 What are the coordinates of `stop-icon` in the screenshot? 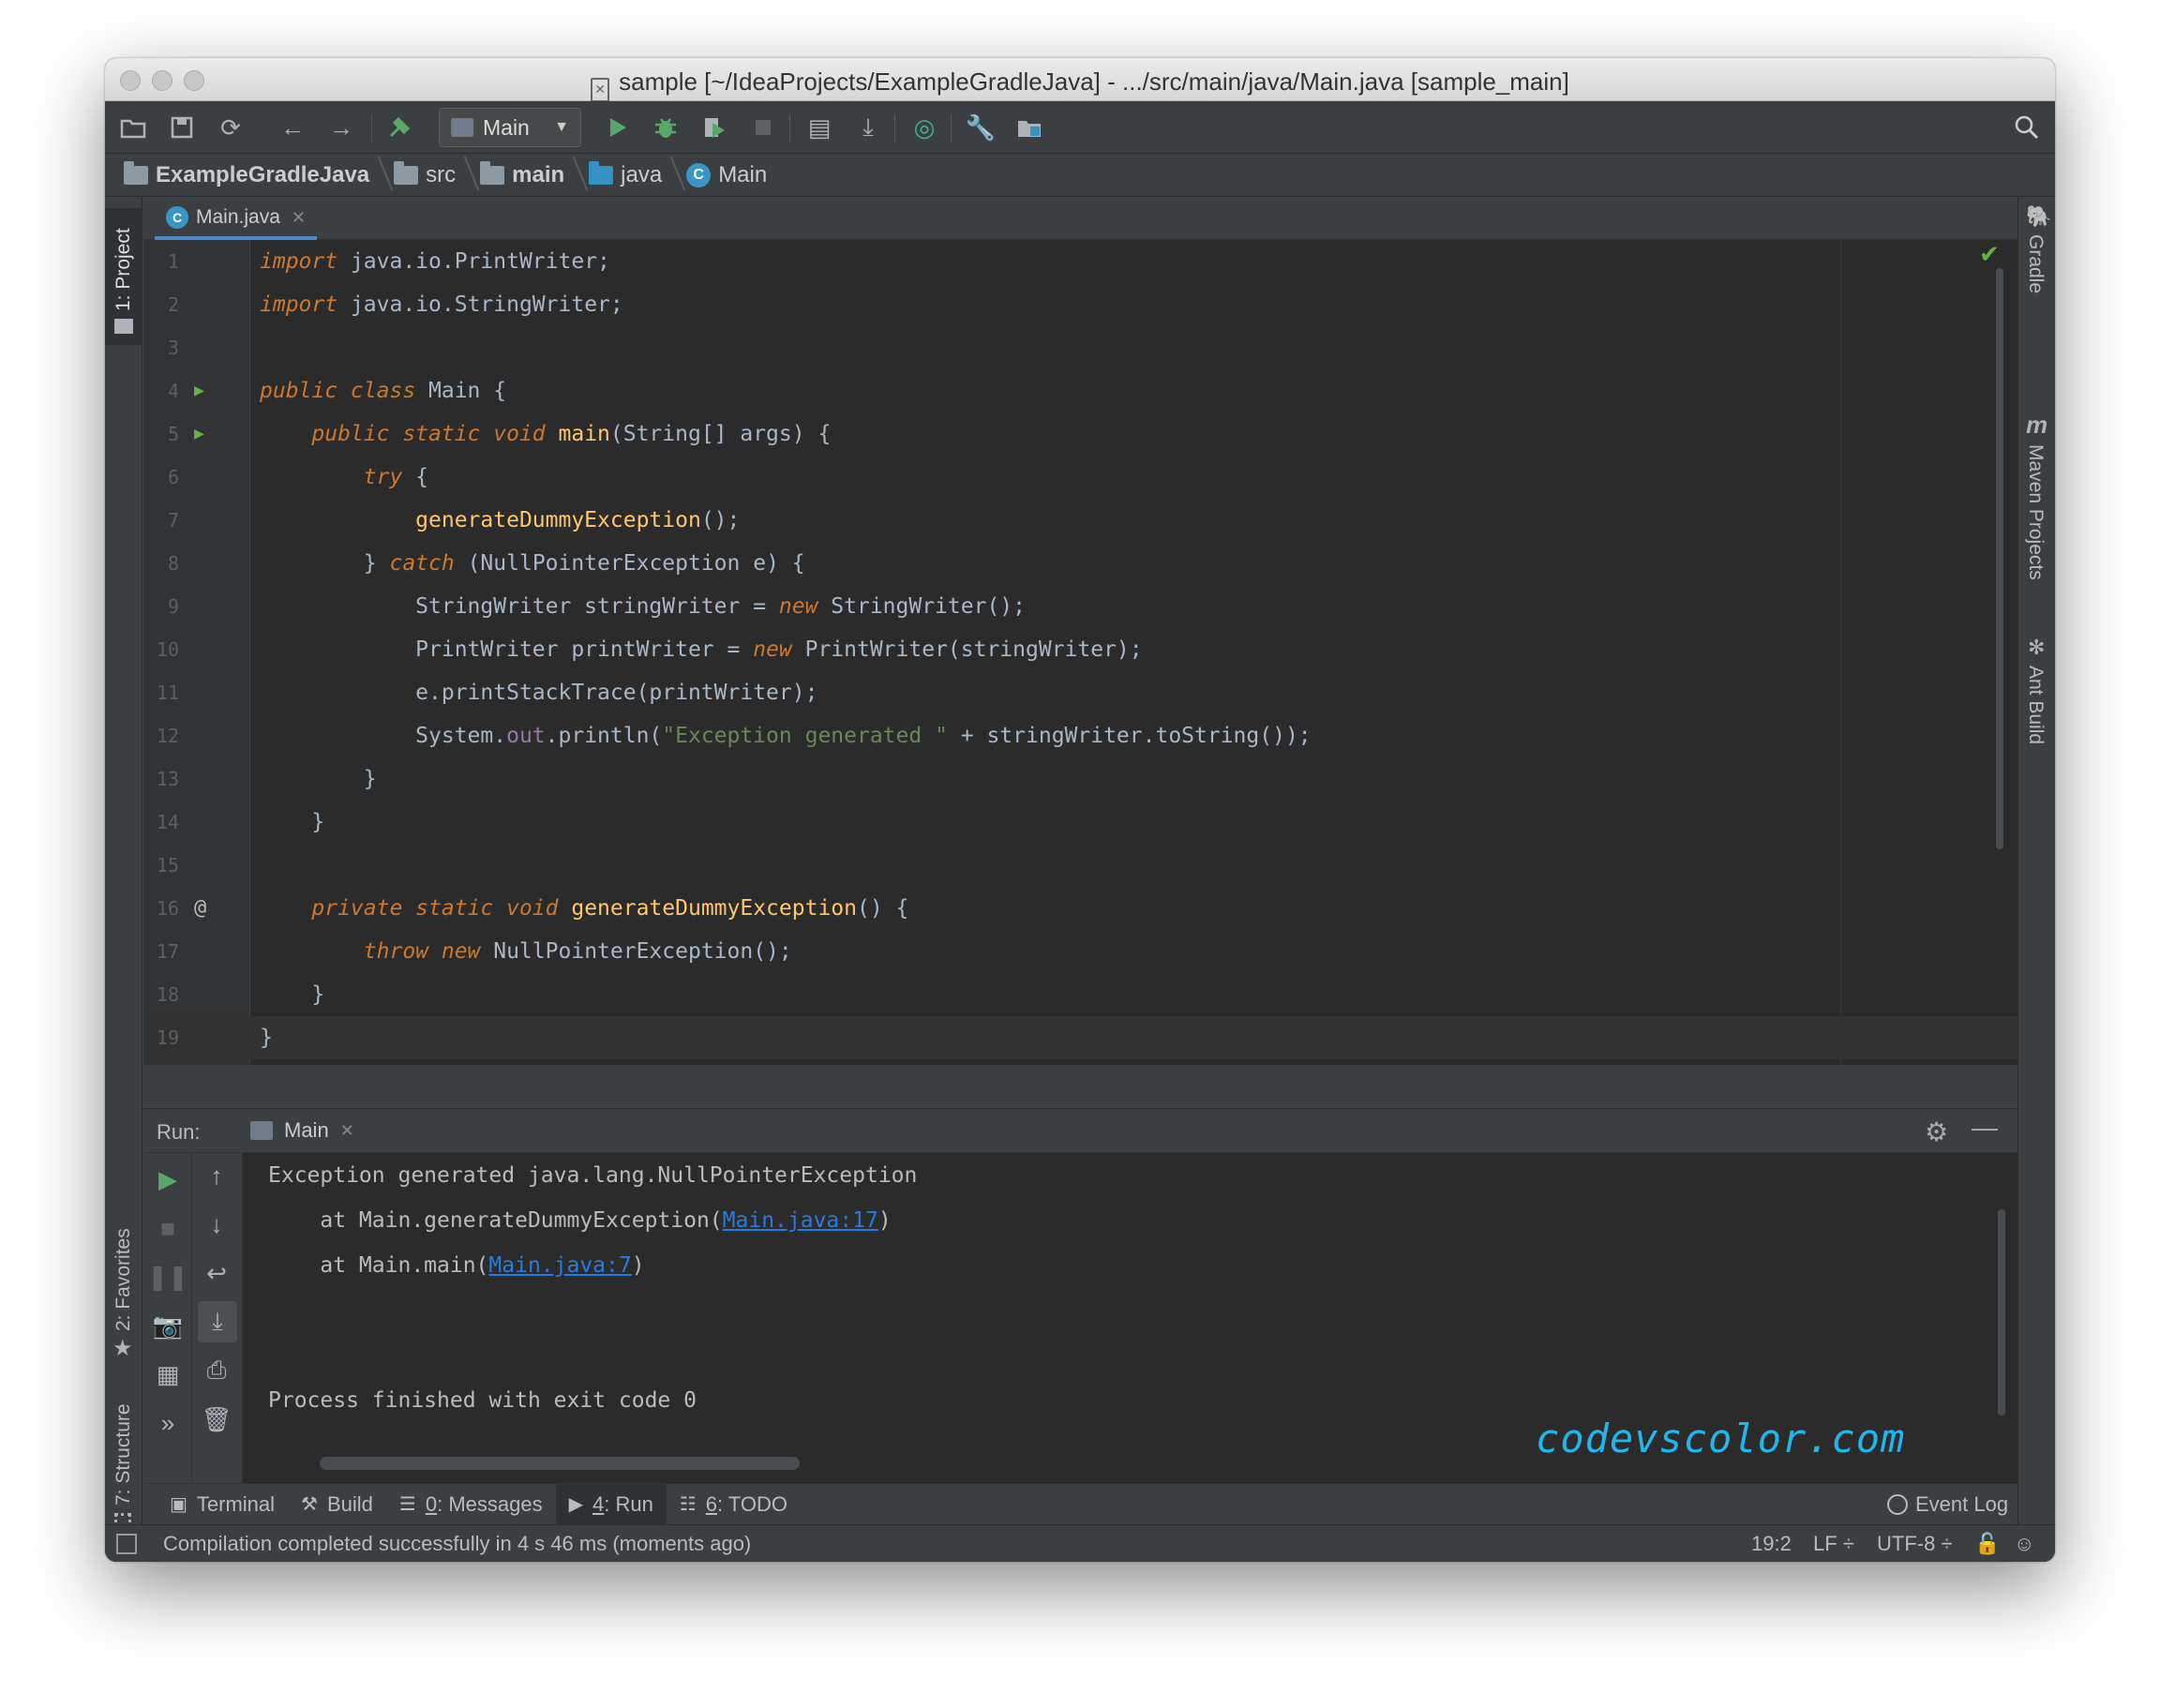 It's located at (763, 127).